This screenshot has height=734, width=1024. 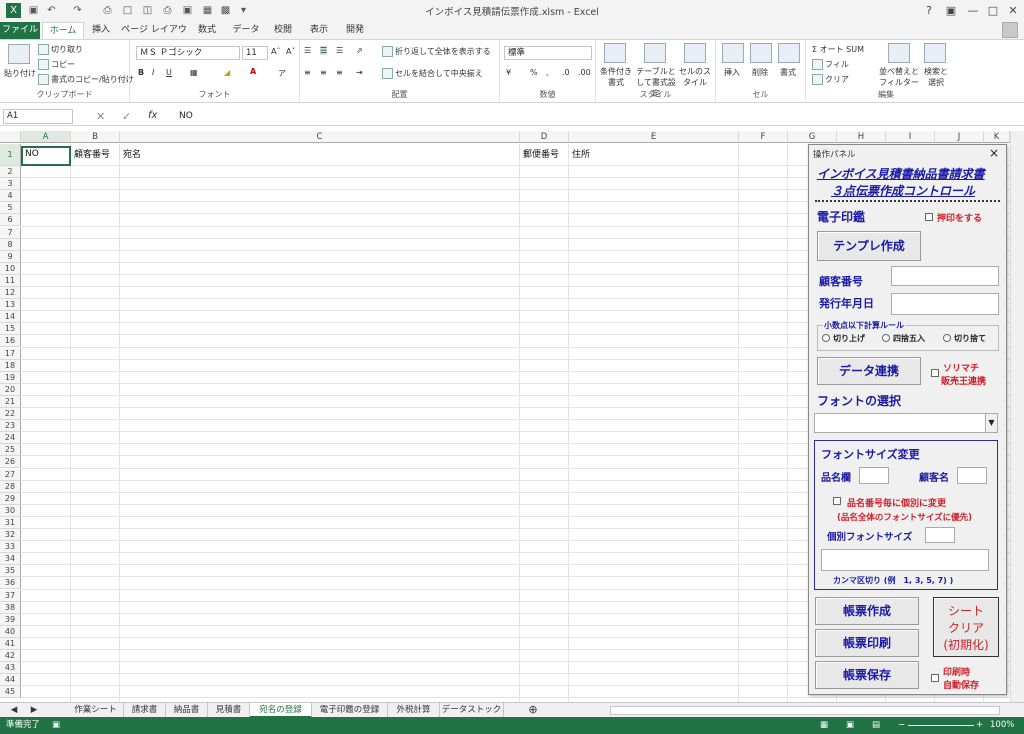 What do you see at coordinates (20, 30) in the screenshot?
I see `tab-file: ファイル` at bounding box center [20, 30].